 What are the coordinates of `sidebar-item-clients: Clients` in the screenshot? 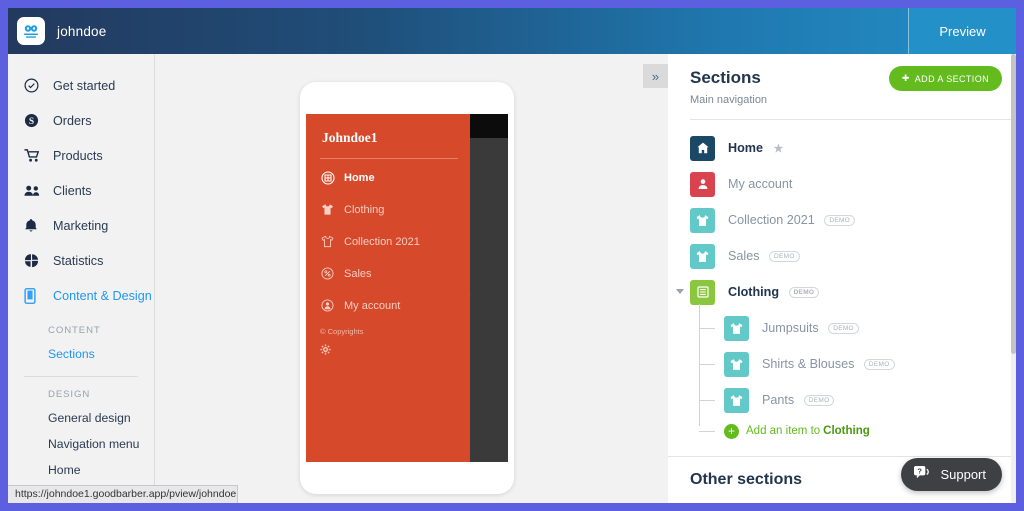 It's located at (81, 190).